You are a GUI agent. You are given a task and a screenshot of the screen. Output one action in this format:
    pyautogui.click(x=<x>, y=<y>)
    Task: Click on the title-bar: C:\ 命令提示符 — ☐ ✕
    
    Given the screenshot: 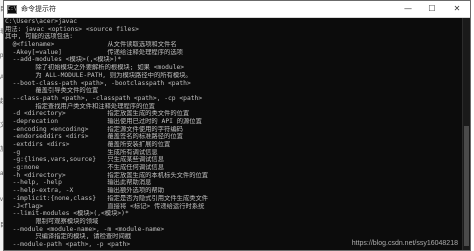 What is the action you would take?
    pyautogui.click(x=237, y=9)
    